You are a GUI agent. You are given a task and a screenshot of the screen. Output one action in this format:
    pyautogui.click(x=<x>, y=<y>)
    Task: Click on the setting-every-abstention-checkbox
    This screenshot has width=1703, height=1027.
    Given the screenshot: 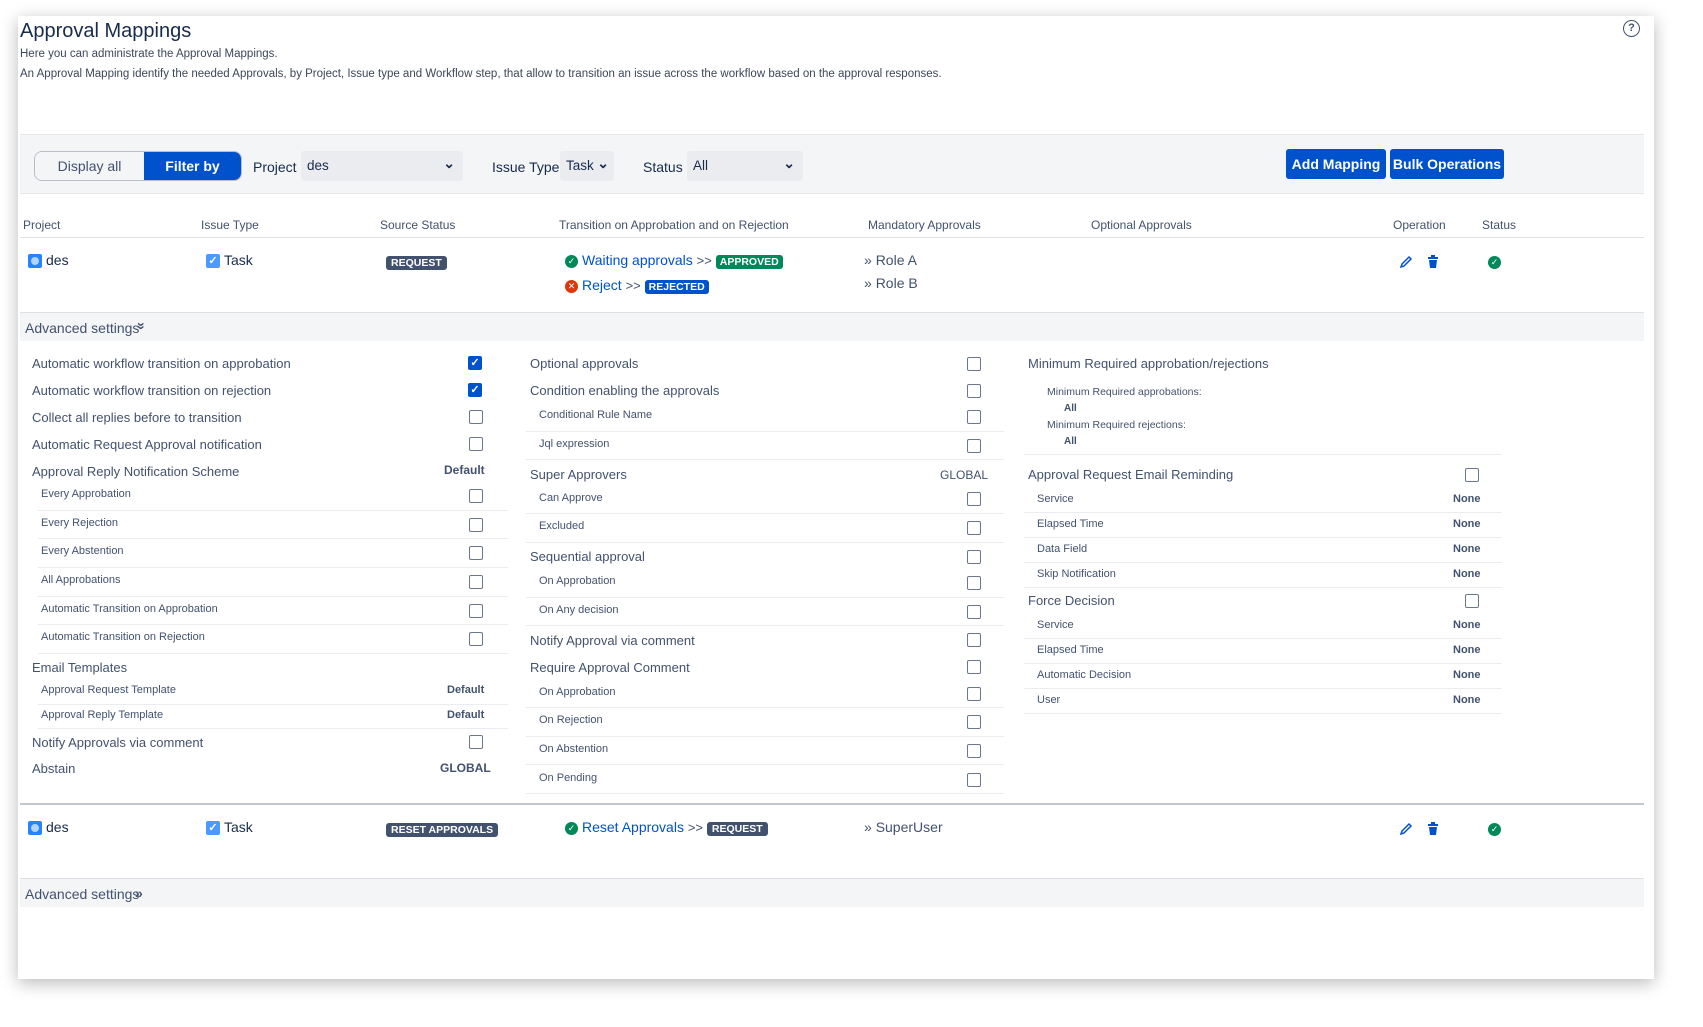 What is the action you would take?
    pyautogui.click(x=476, y=553)
    